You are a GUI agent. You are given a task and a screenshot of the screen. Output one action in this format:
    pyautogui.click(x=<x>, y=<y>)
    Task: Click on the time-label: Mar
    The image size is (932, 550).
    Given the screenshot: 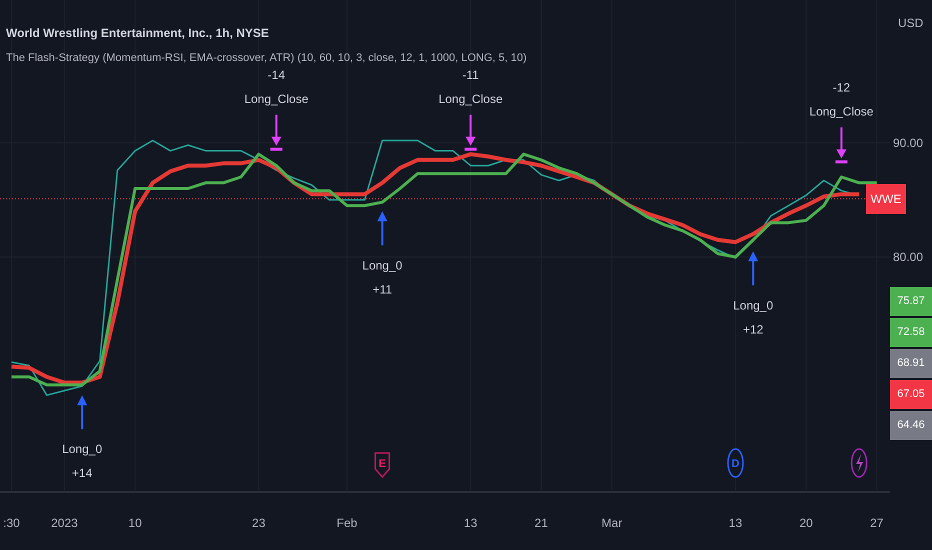 What is the action you would take?
    pyautogui.click(x=612, y=523)
    